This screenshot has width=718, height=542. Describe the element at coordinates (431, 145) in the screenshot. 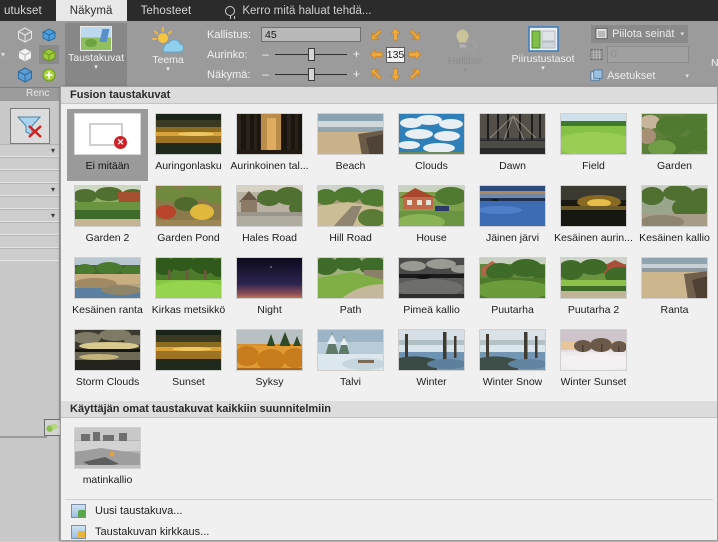

I see `gallery-item: Clouds` at that location.